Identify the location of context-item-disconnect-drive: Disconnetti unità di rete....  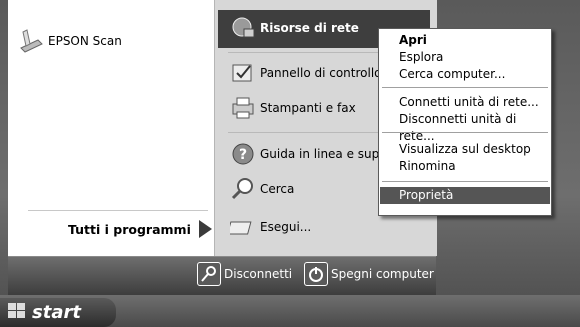
(465, 127).